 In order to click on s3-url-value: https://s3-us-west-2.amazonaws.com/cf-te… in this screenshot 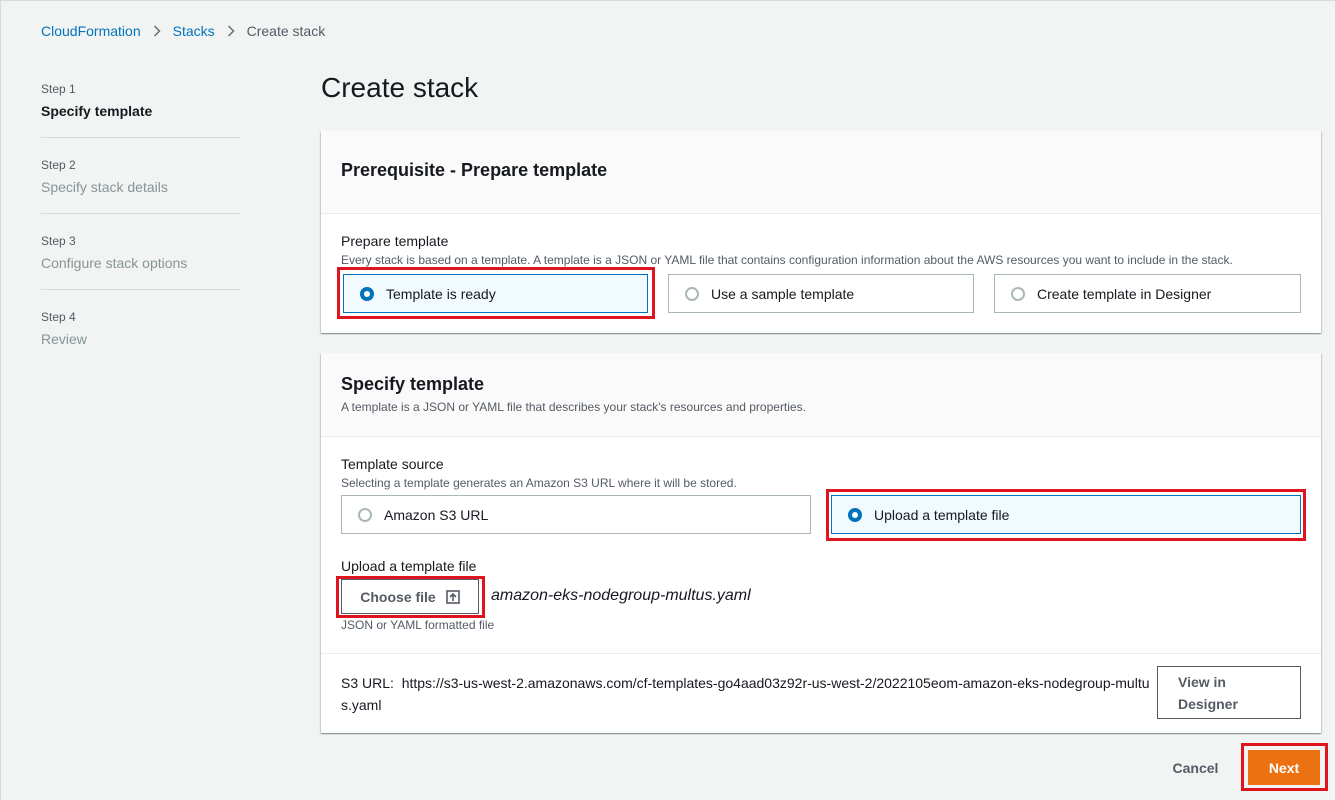, I will do `click(745, 694)`.